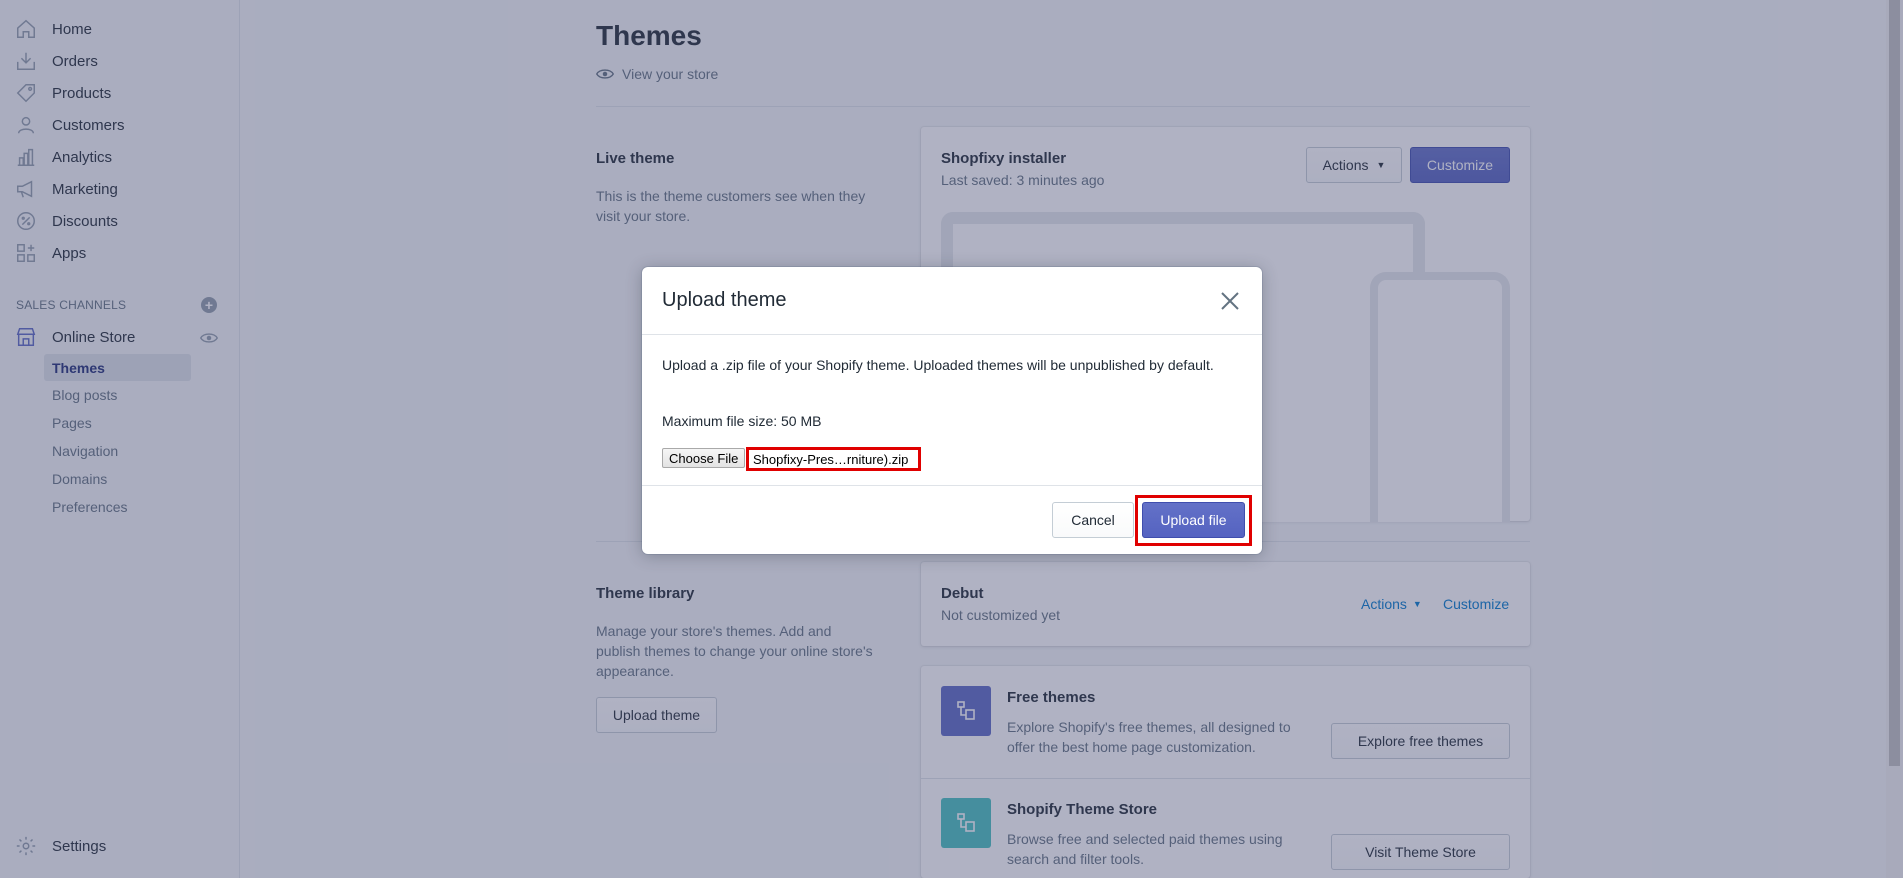  What do you see at coordinates (1193, 520) in the screenshot?
I see `upload-file-button: Upload file` at bounding box center [1193, 520].